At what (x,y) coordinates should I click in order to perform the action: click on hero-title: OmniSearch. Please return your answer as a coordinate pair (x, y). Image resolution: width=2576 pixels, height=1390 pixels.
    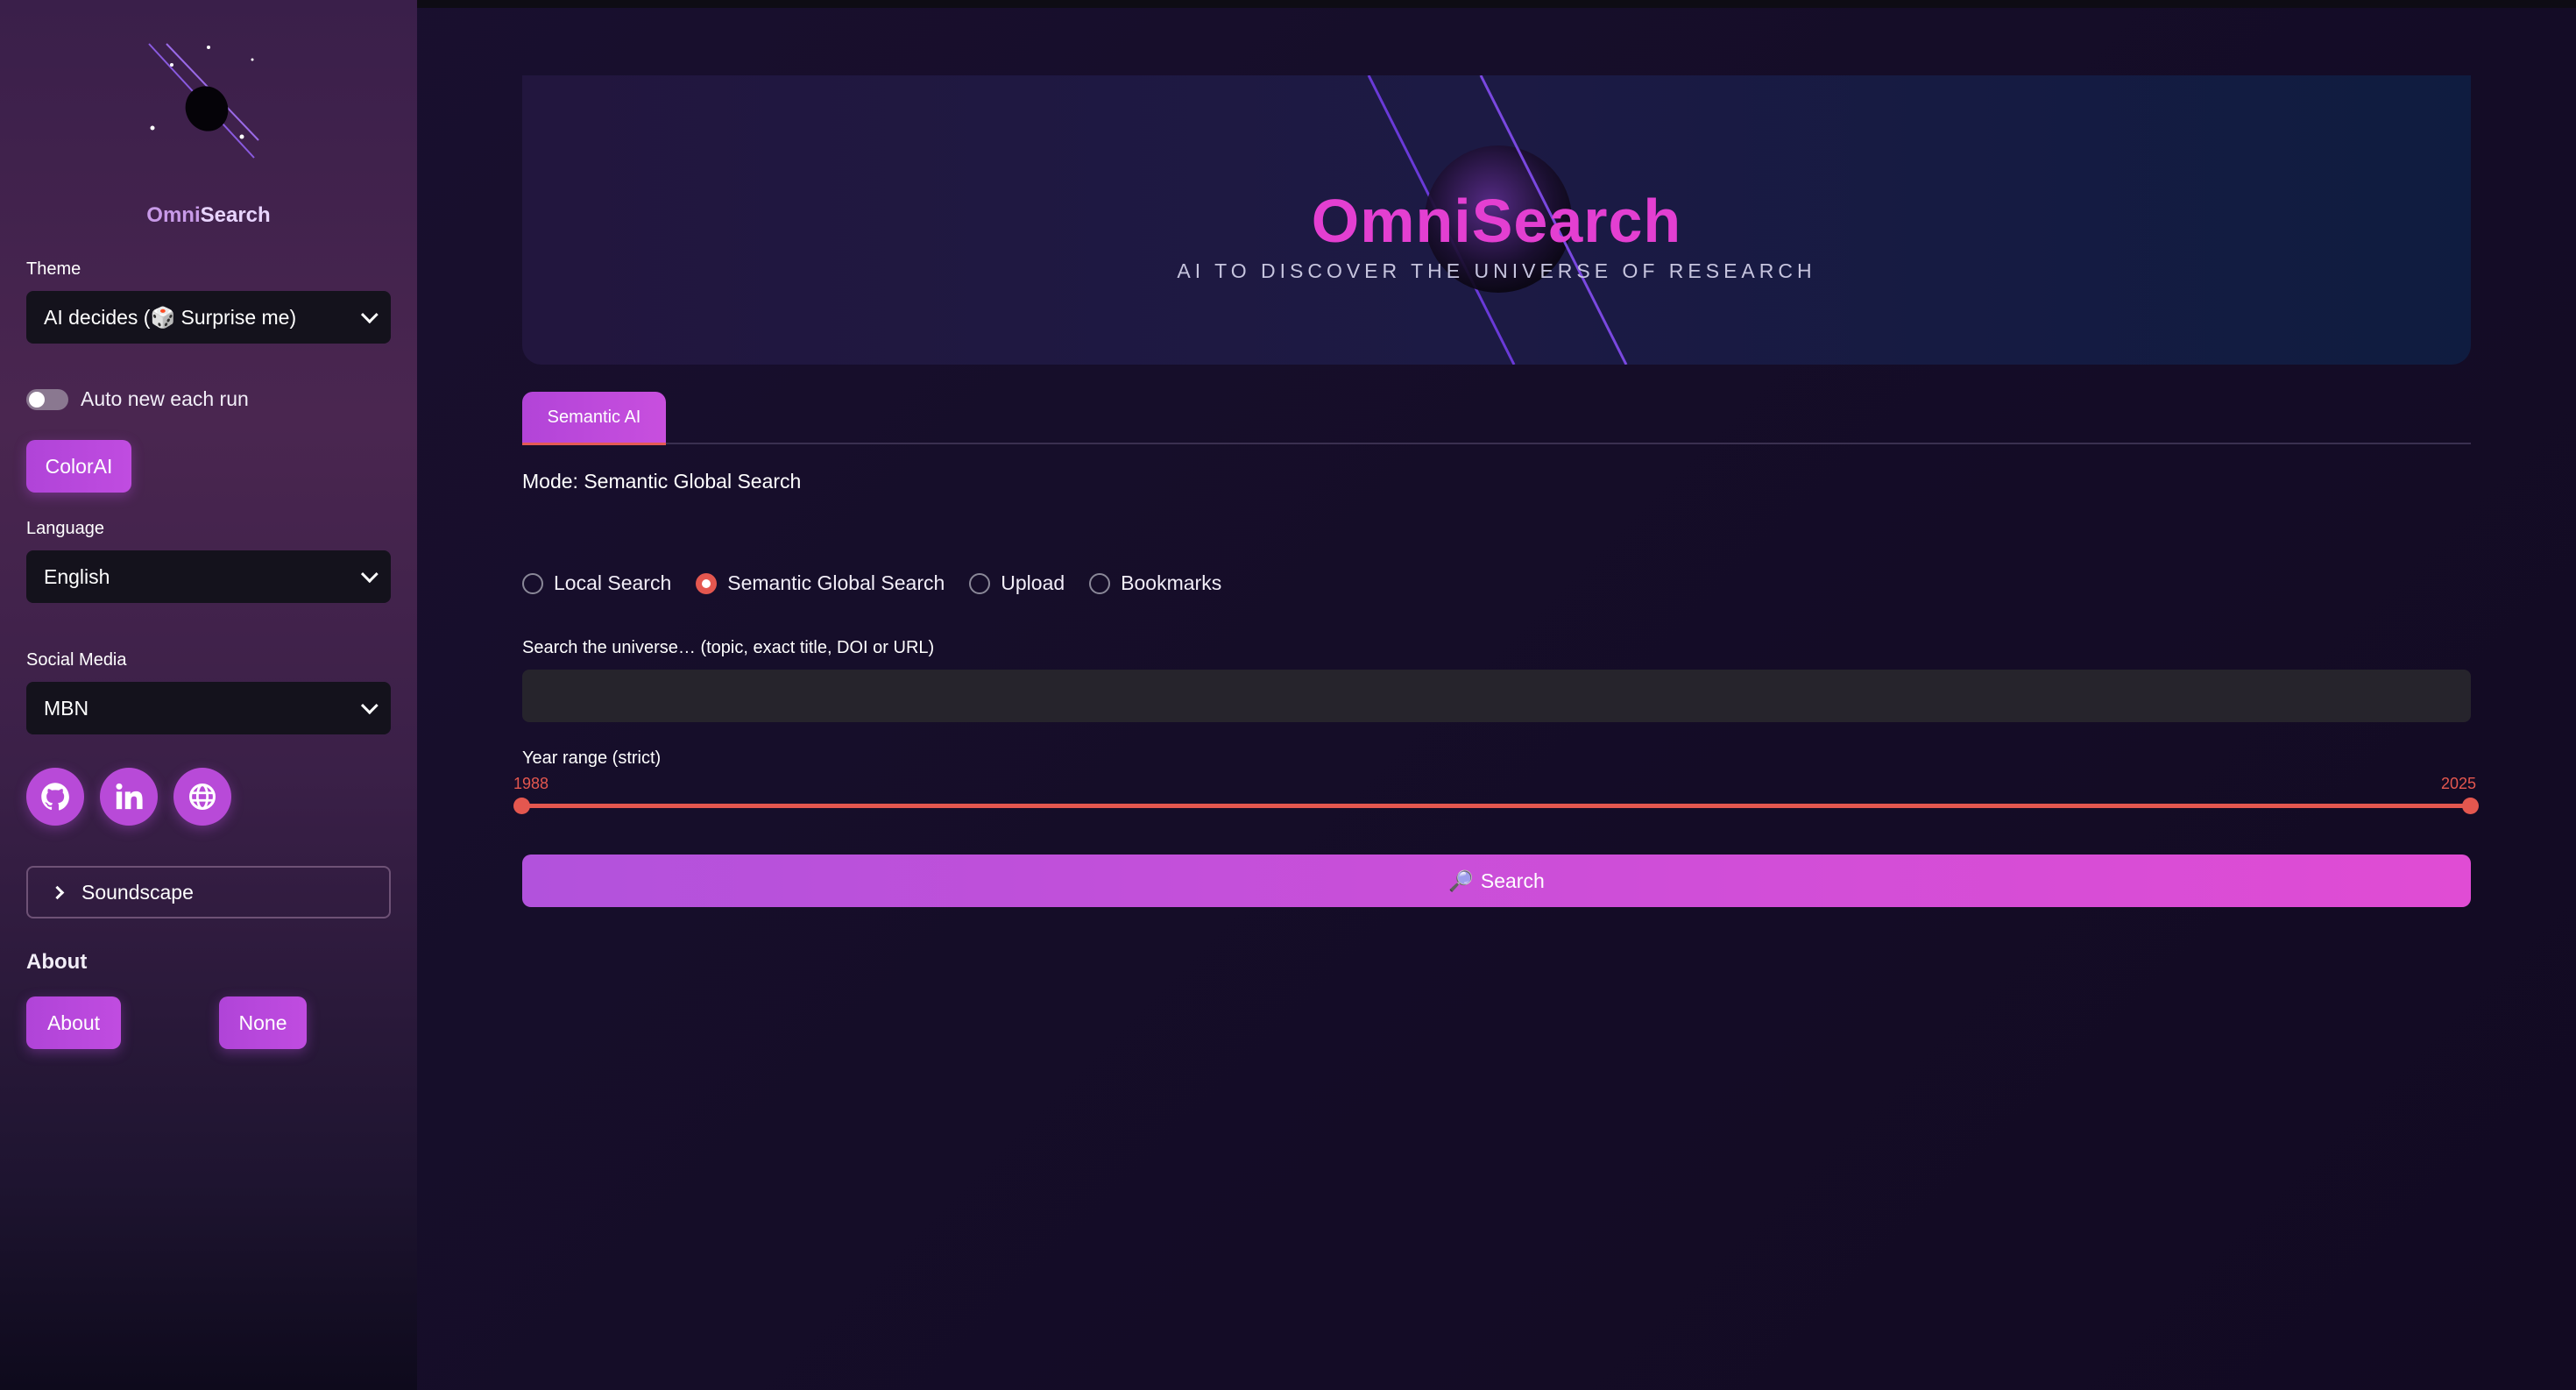
    Looking at the image, I should click on (1496, 221).